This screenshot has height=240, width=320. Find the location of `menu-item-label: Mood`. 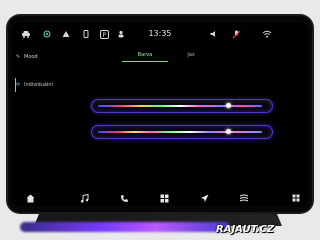

menu-item-label: Mood is located at coordinates (31, 57).